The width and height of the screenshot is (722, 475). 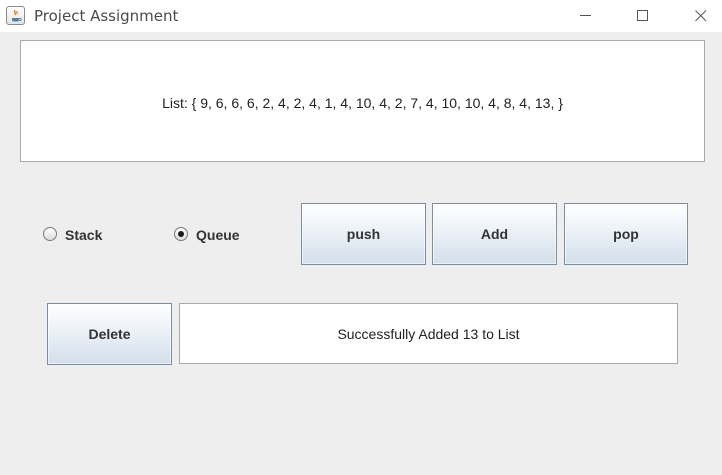 I want to click on title-bar: Project Assignment, so click(x=361, y=16).